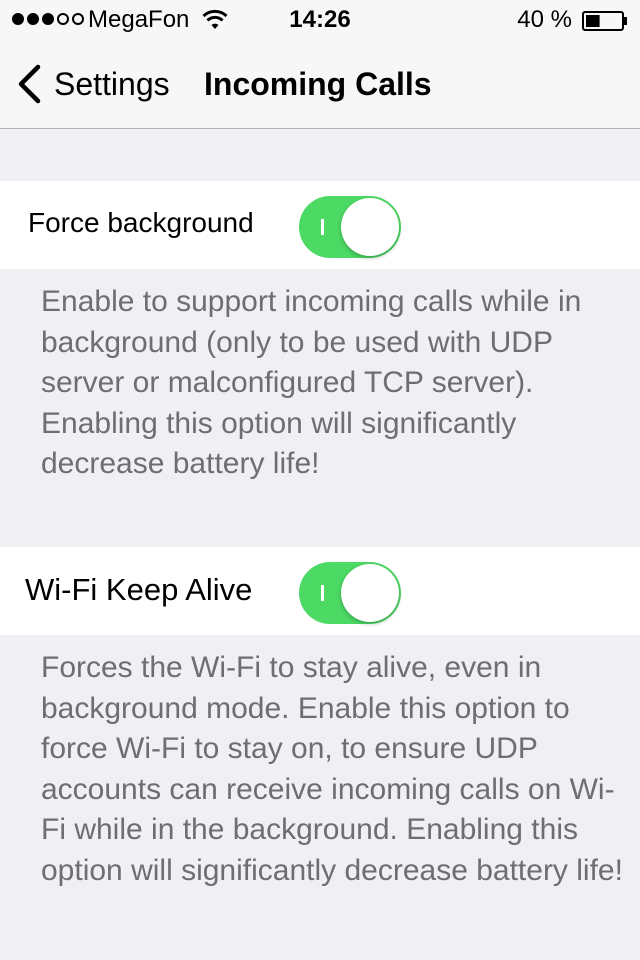  I want to click on setting-row-force-background: Force background, so click(320, 225).